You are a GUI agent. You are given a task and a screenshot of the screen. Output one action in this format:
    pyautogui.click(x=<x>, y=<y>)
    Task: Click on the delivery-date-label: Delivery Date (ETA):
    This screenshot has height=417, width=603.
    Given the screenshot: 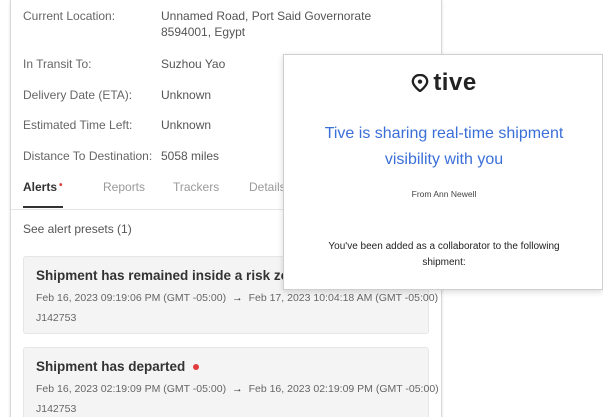 What is the action you would take?
    pyautogui.click(x=78, y=95)
    